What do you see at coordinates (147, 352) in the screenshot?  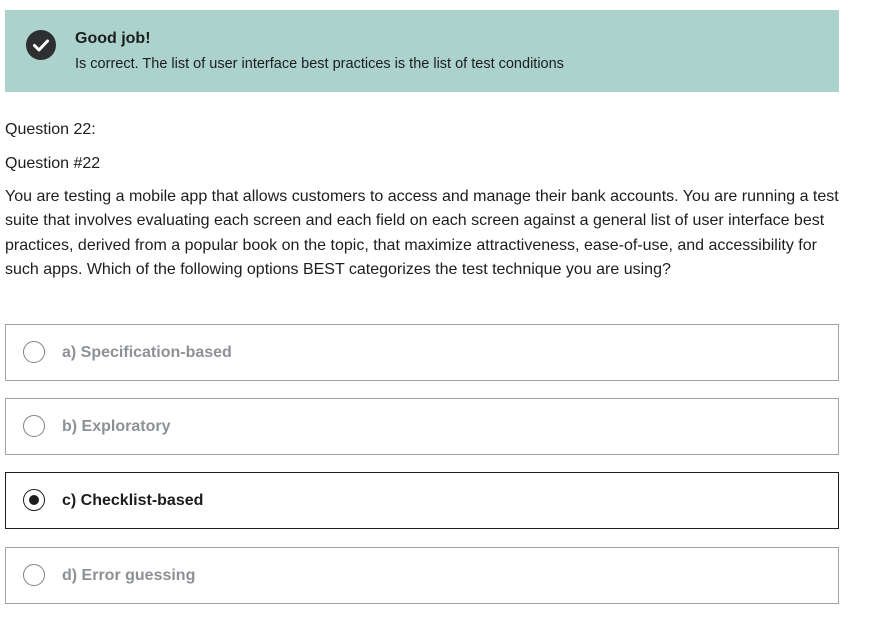 I see `answer-option-label: a) Specification-based` at bounding box center [147, 352].